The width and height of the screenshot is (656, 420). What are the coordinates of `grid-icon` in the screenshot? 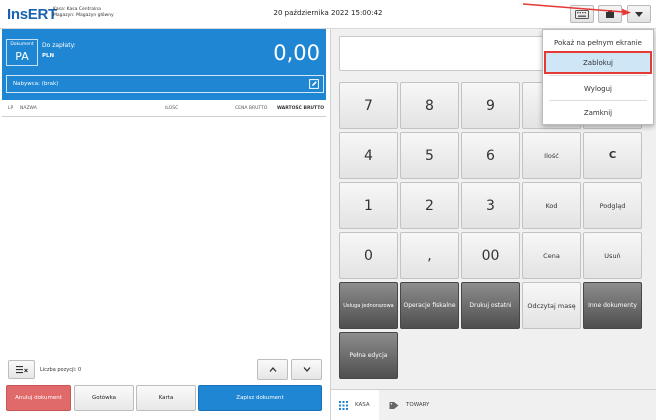 It's located at (343, 405).